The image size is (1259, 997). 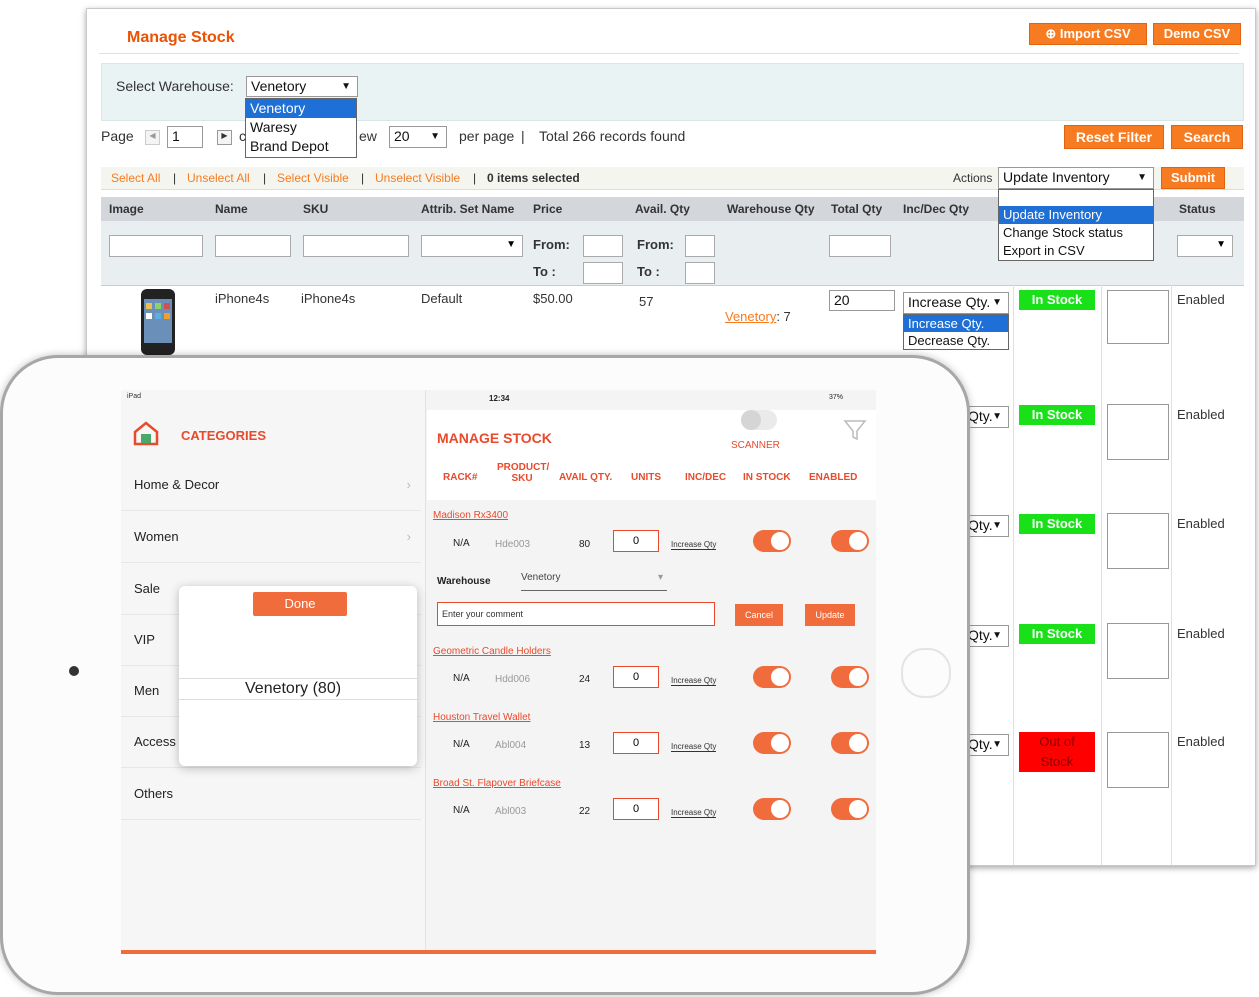 I want to click on total-qty-input: 20, so click(x=862, y=300).